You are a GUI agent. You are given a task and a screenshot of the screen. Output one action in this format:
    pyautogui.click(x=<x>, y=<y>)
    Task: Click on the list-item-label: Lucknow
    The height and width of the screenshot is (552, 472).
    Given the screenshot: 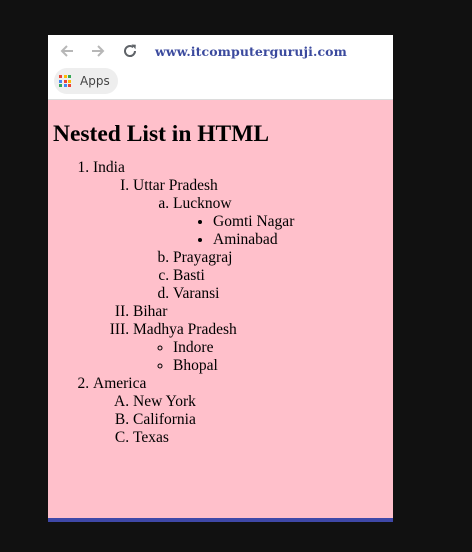 What is the action you would take?
    pyautogui.click(x=202, y=203)
    